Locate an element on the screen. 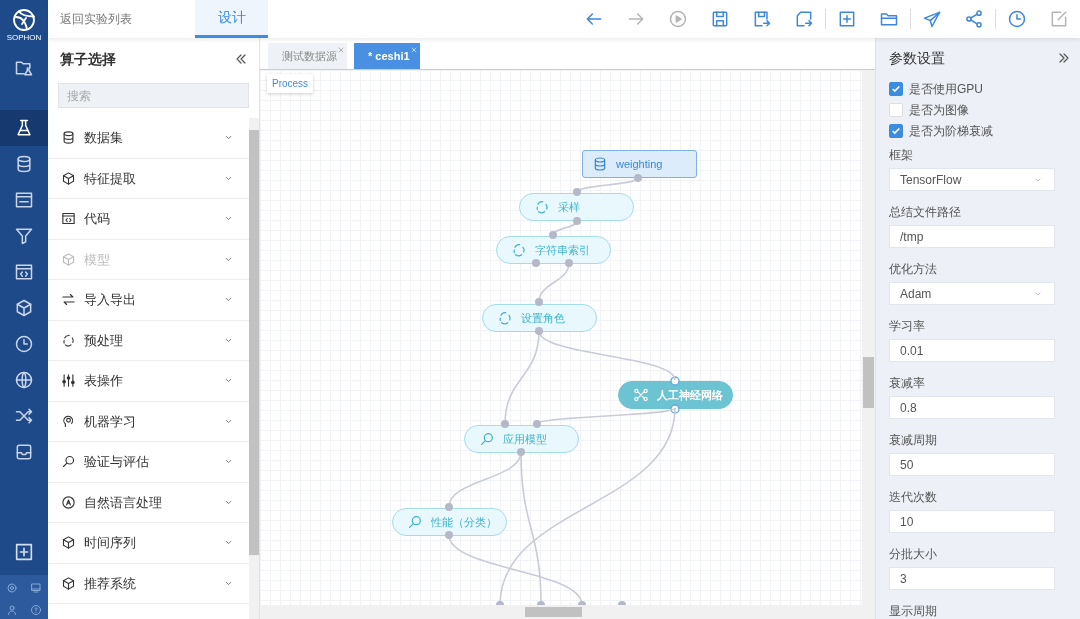  check-icon is located at coordinates (896, 88).